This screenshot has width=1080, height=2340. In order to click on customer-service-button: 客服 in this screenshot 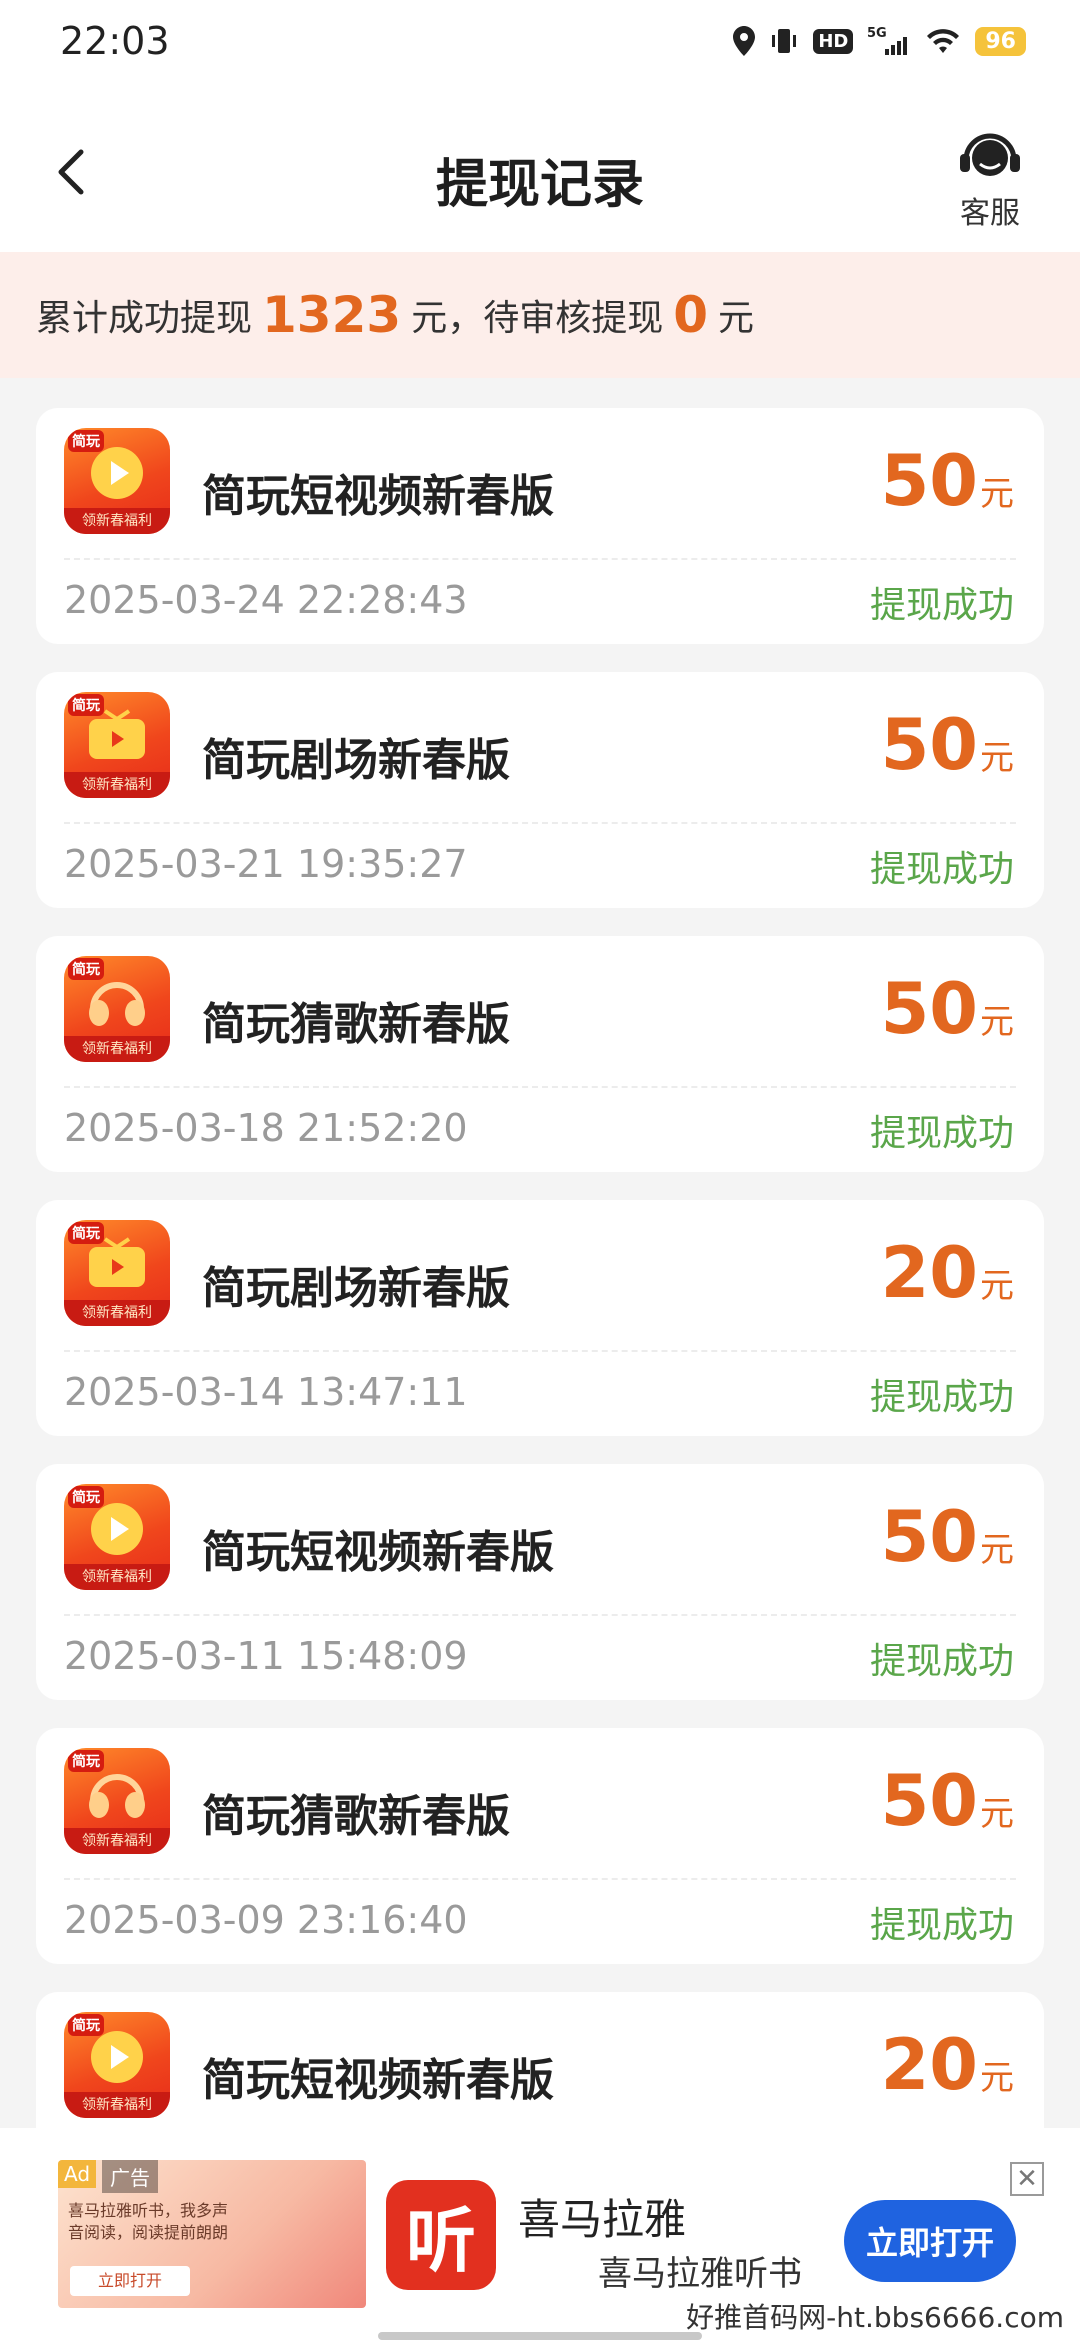, I will do `click(990, 181)`.